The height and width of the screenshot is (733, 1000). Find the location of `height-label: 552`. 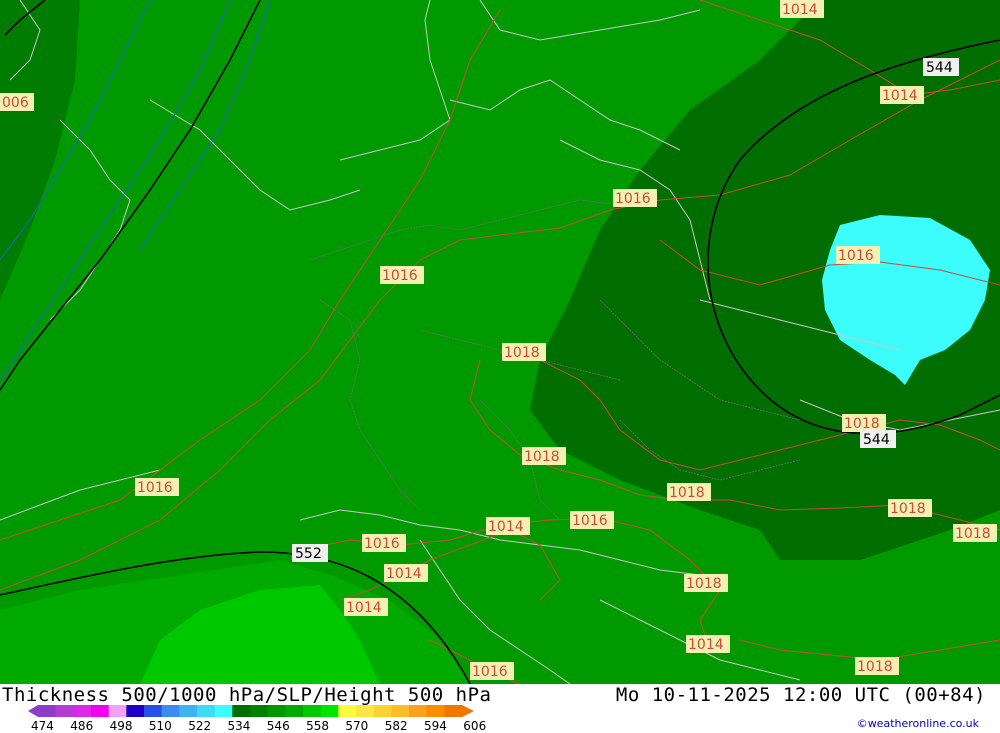

height-label: 552 is located at coordinates (310, 553).